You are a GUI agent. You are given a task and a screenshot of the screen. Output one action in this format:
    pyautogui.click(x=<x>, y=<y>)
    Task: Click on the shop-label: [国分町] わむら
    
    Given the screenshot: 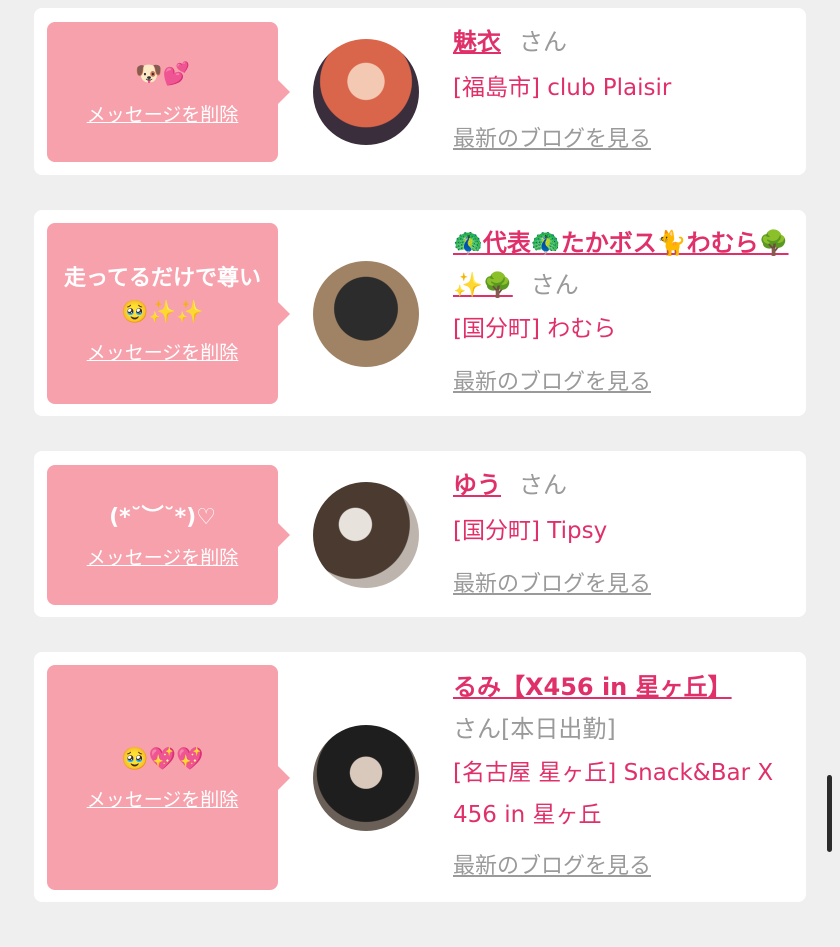 What is the action you would take?
    pyautogui.click(x=535, y=329)
    